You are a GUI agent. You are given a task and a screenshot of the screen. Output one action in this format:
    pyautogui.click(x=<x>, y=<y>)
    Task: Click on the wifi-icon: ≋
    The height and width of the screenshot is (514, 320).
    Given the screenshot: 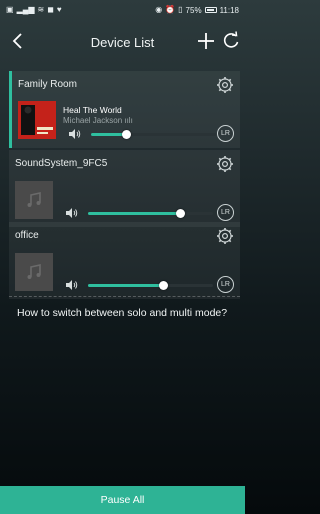 What is the action you would take?
    pyautogui.click(x=41, y=9)
    